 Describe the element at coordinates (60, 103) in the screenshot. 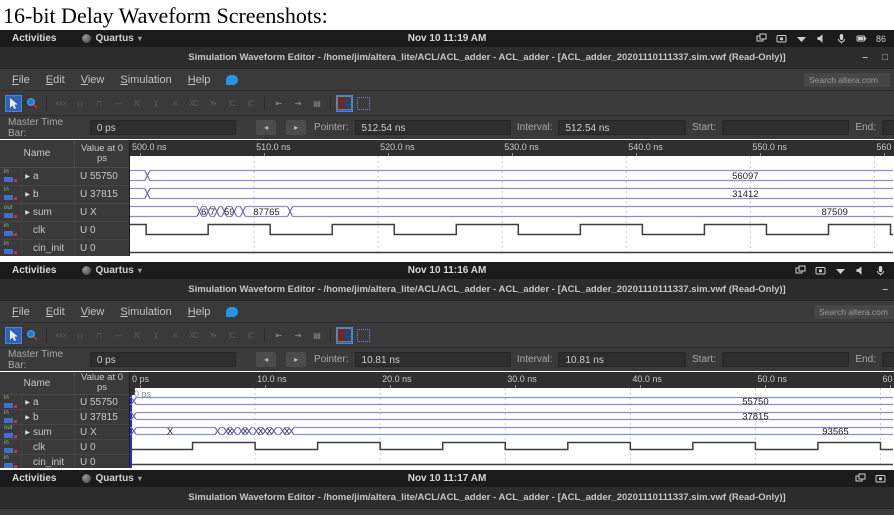

I see `force-unknown-icon: ×××` at that location.